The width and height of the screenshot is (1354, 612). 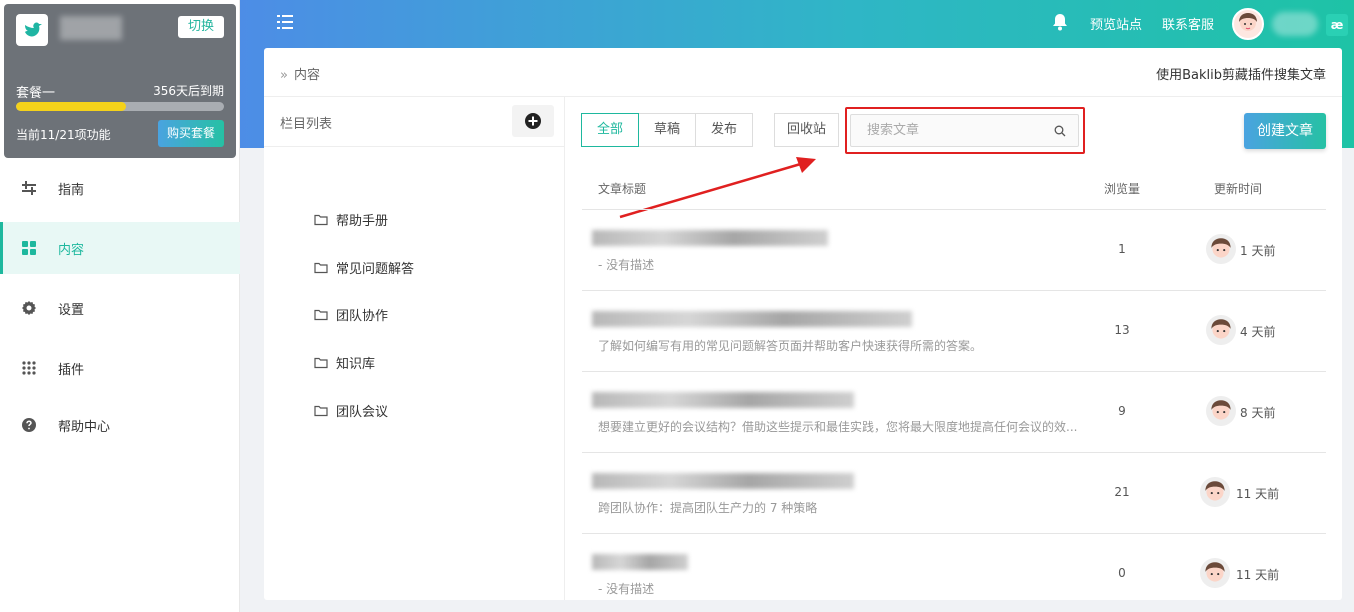 What do you see at coordinates (1122, 189) in the screenshot?
I see `header-views: 浏览量` at bounding box center [1122, 189].